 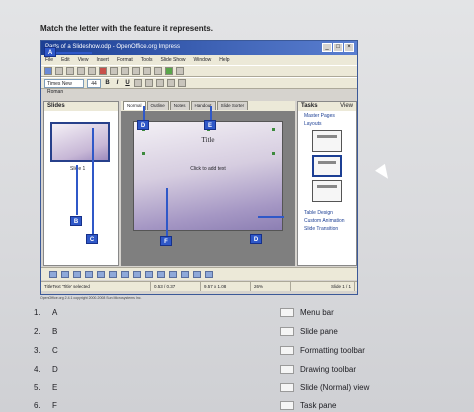 What do you see at coordinates (102, 60) in the screenshot?
I see `menu-insert: Insert` at bounding box center [102, 60].